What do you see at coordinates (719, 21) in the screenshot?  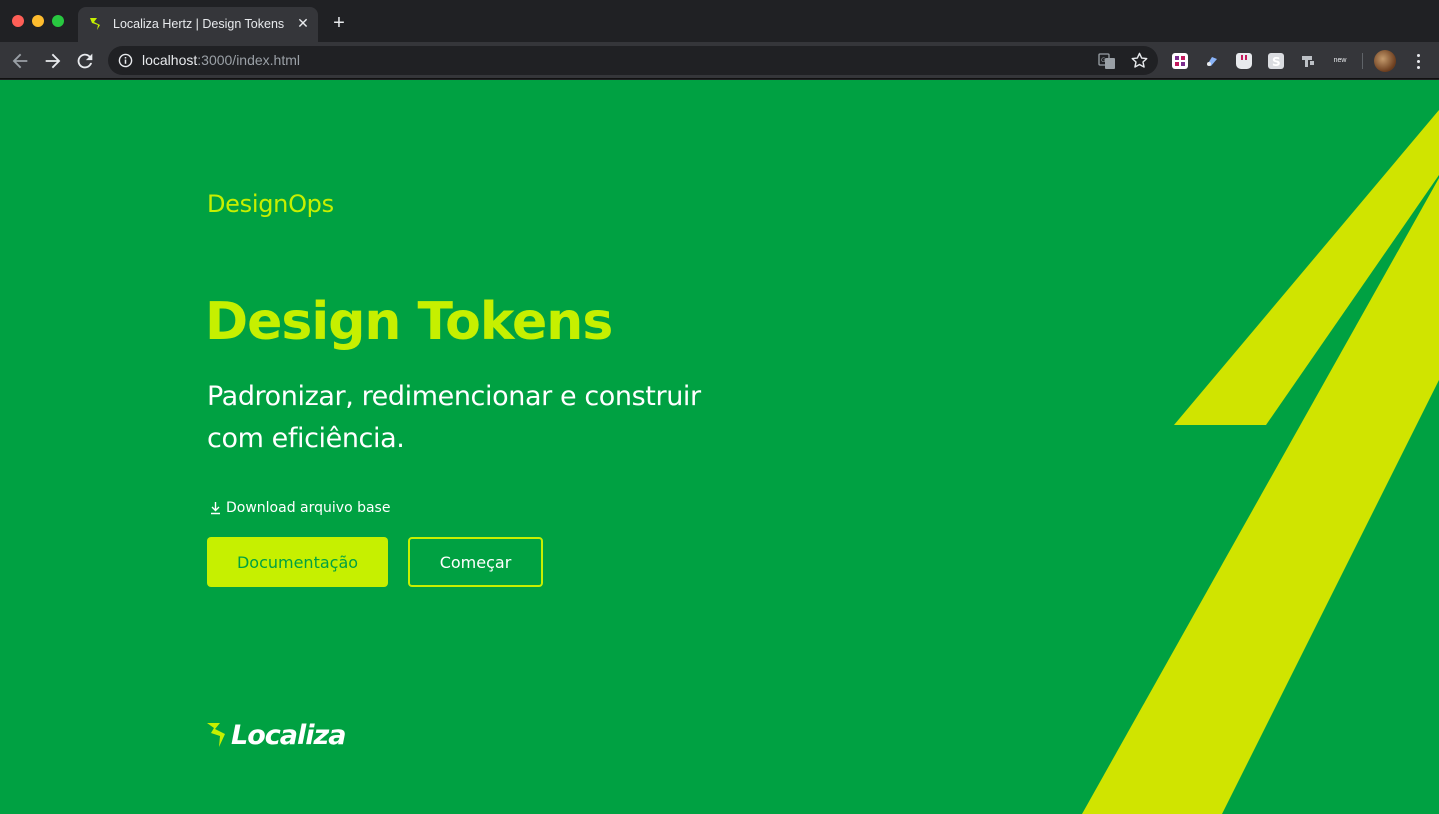 I see `browser-titlebar: Localiza Hertz | Design Tokens ✕ +` at bounding box center [719, 21].